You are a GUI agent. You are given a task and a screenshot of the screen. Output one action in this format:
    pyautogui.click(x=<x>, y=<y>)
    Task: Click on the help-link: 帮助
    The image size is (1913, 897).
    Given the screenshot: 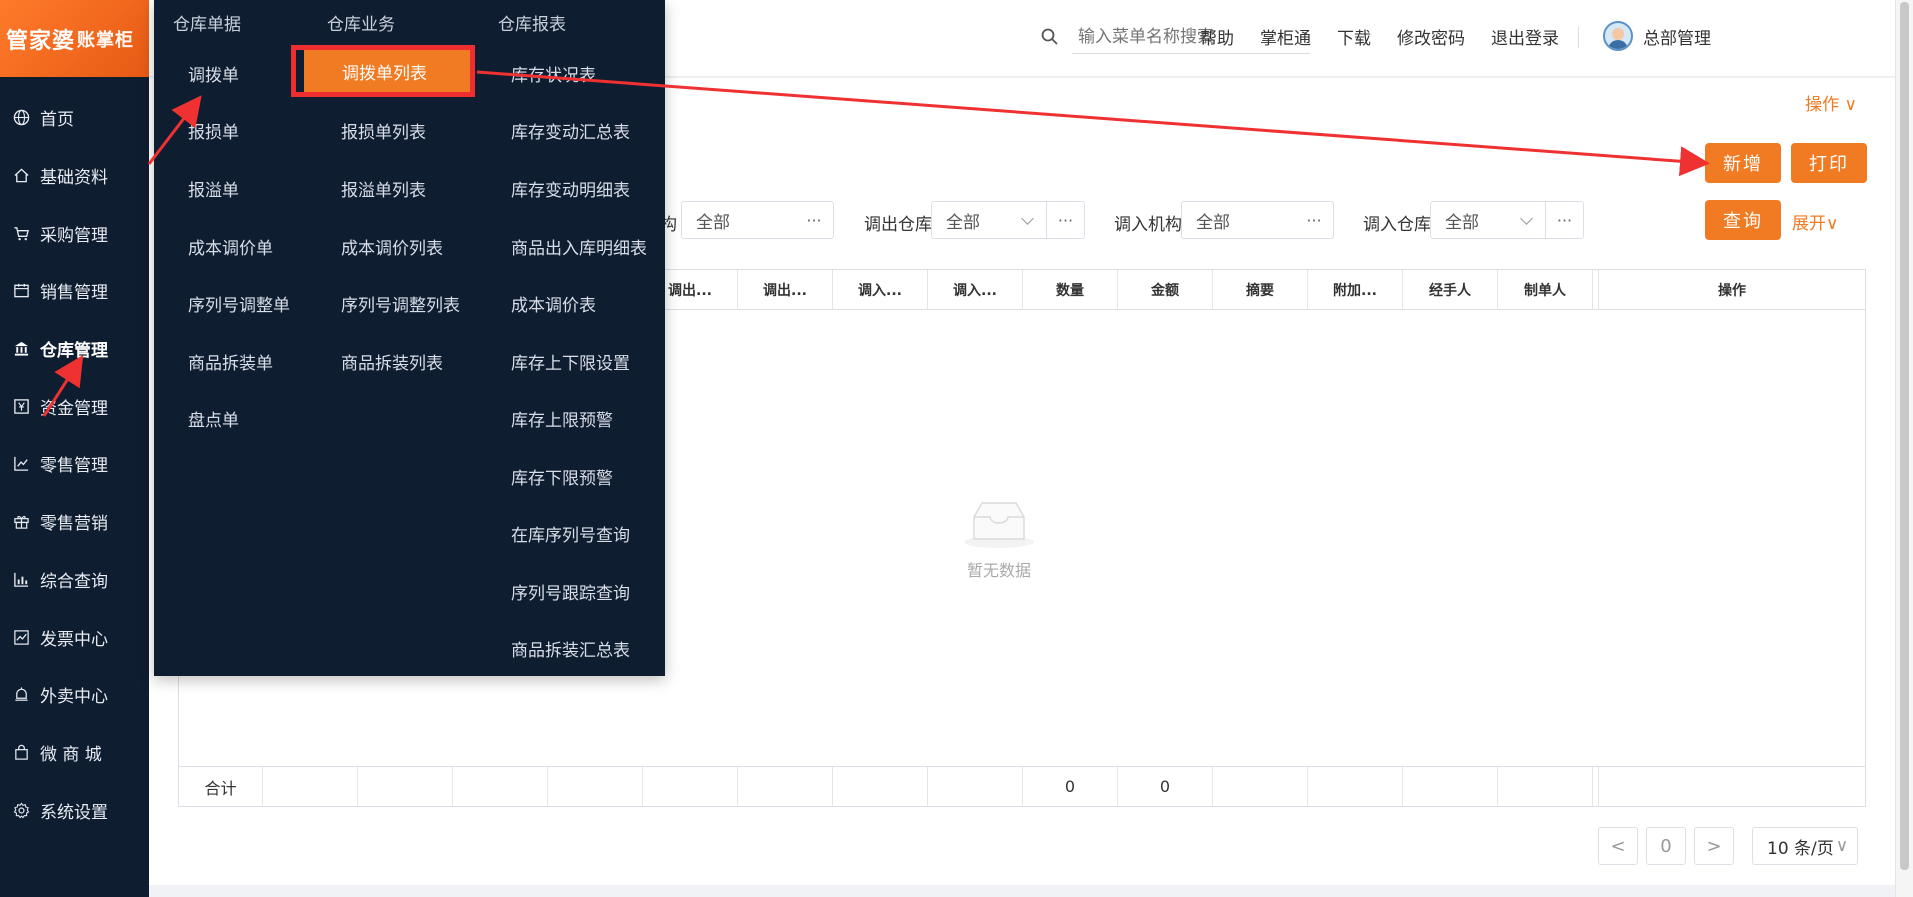 What is the action you would take?
    pyautogui.click(x=1217, y=36)
    